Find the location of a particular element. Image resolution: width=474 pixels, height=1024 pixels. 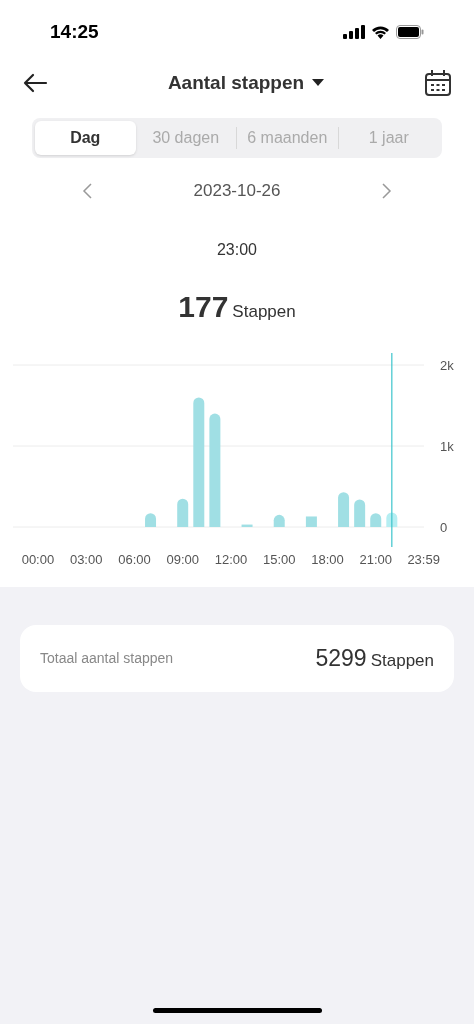

y-axis-label: 2k is located at coordinates (447, 365).